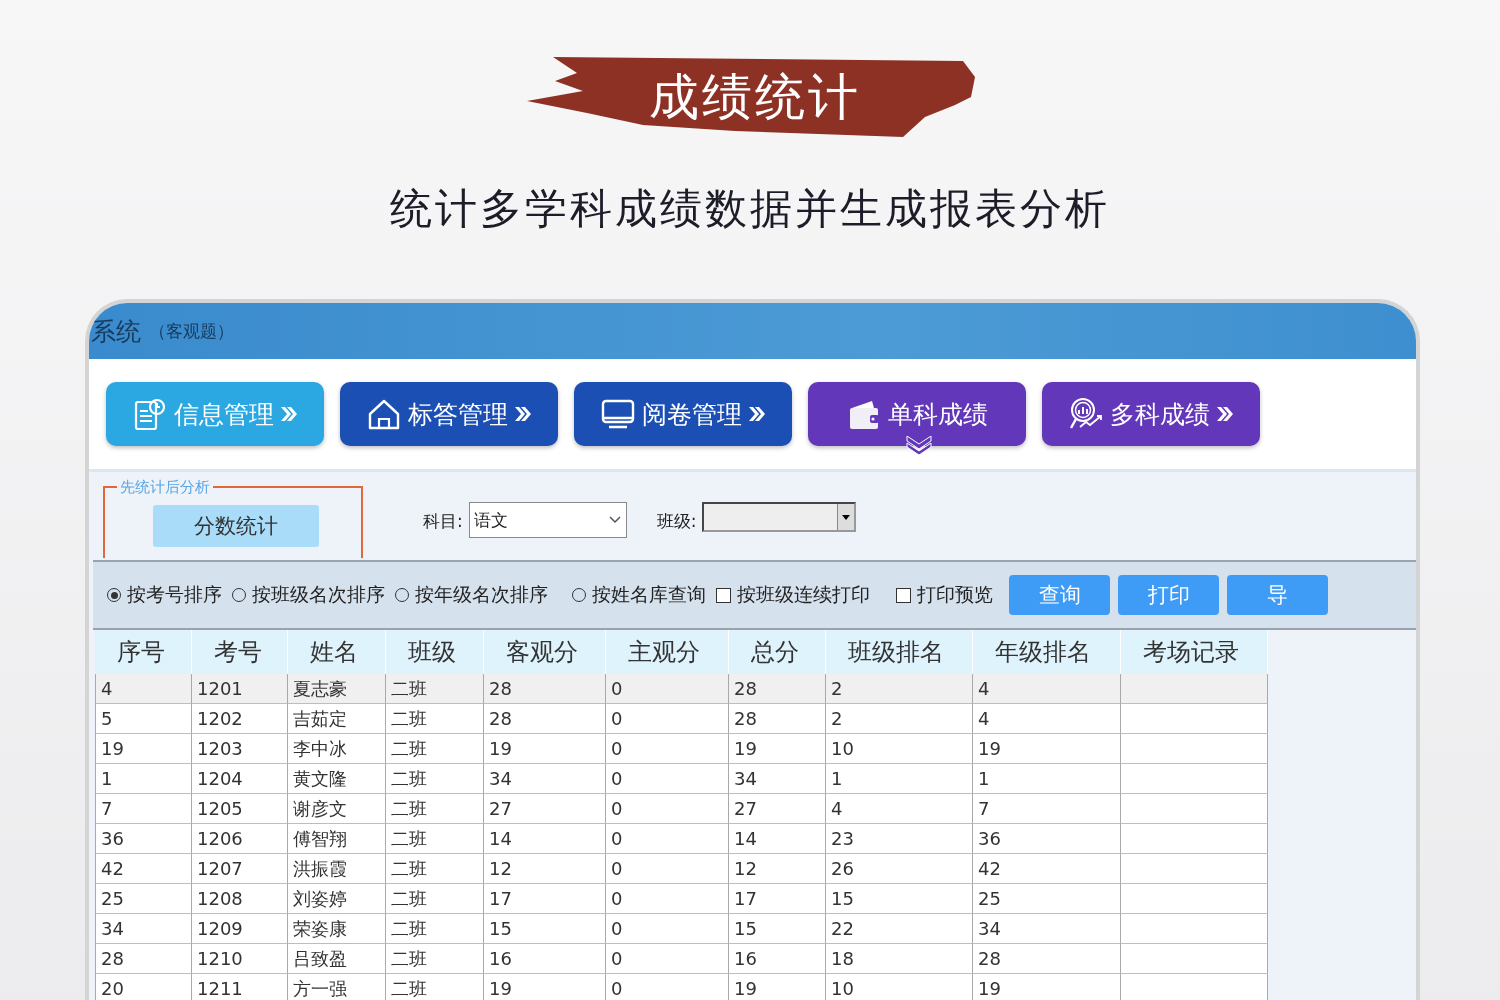  I want to click on table-cell: 12, so click(777, 869).